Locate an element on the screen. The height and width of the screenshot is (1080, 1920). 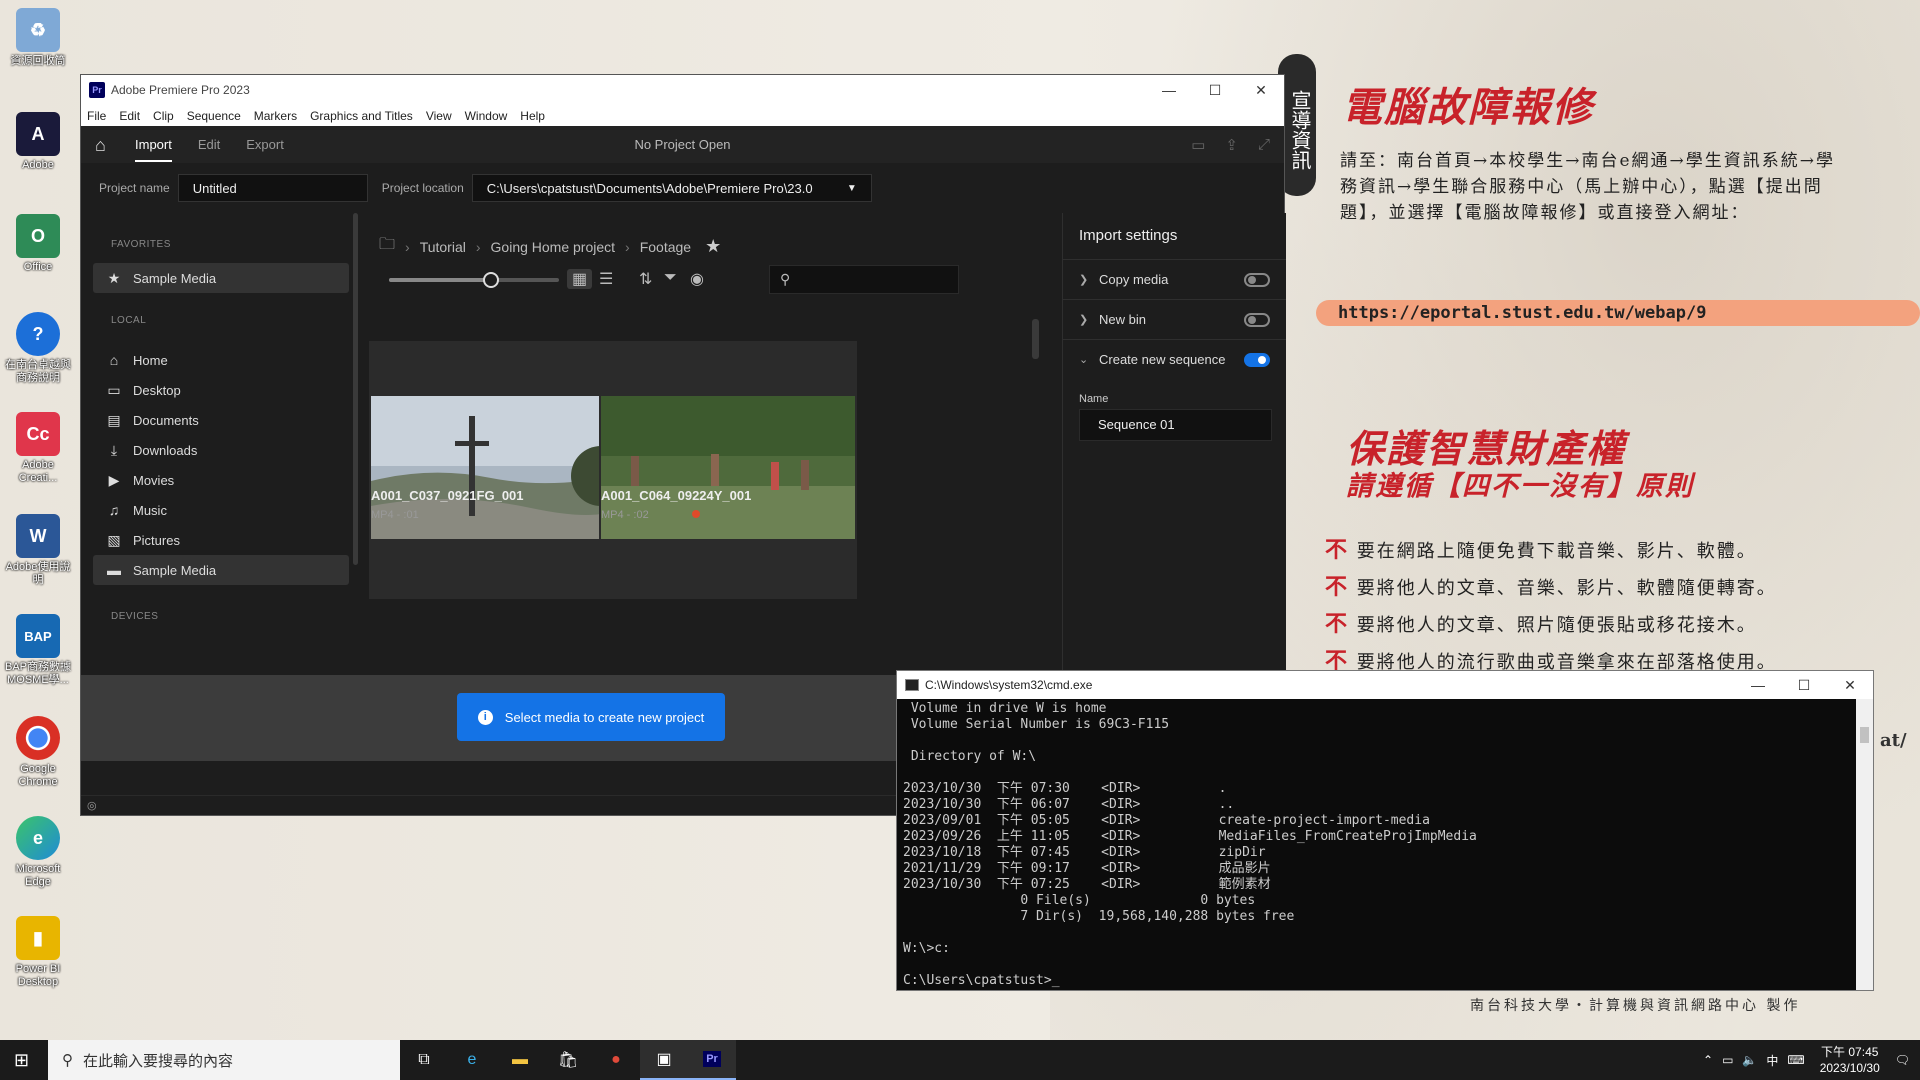
list-view-icon: ☰ is located at coordinates (606, 279).